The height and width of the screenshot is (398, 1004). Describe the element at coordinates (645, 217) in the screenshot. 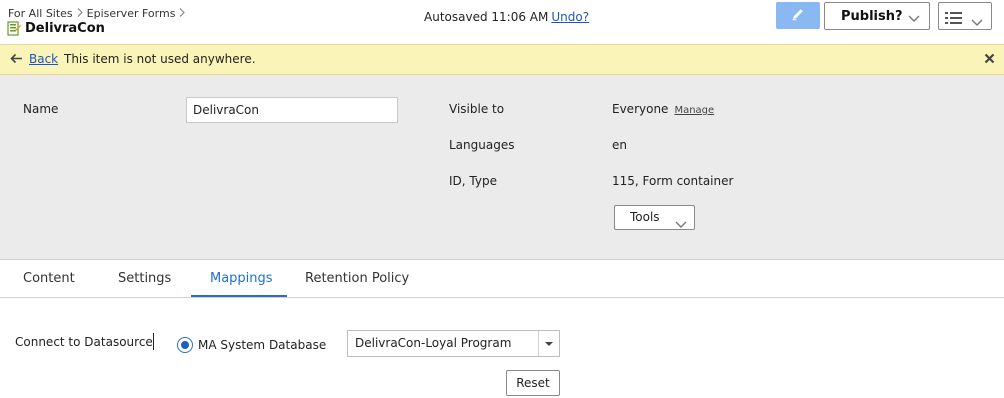

I see `tools-label: Tools` at that location.